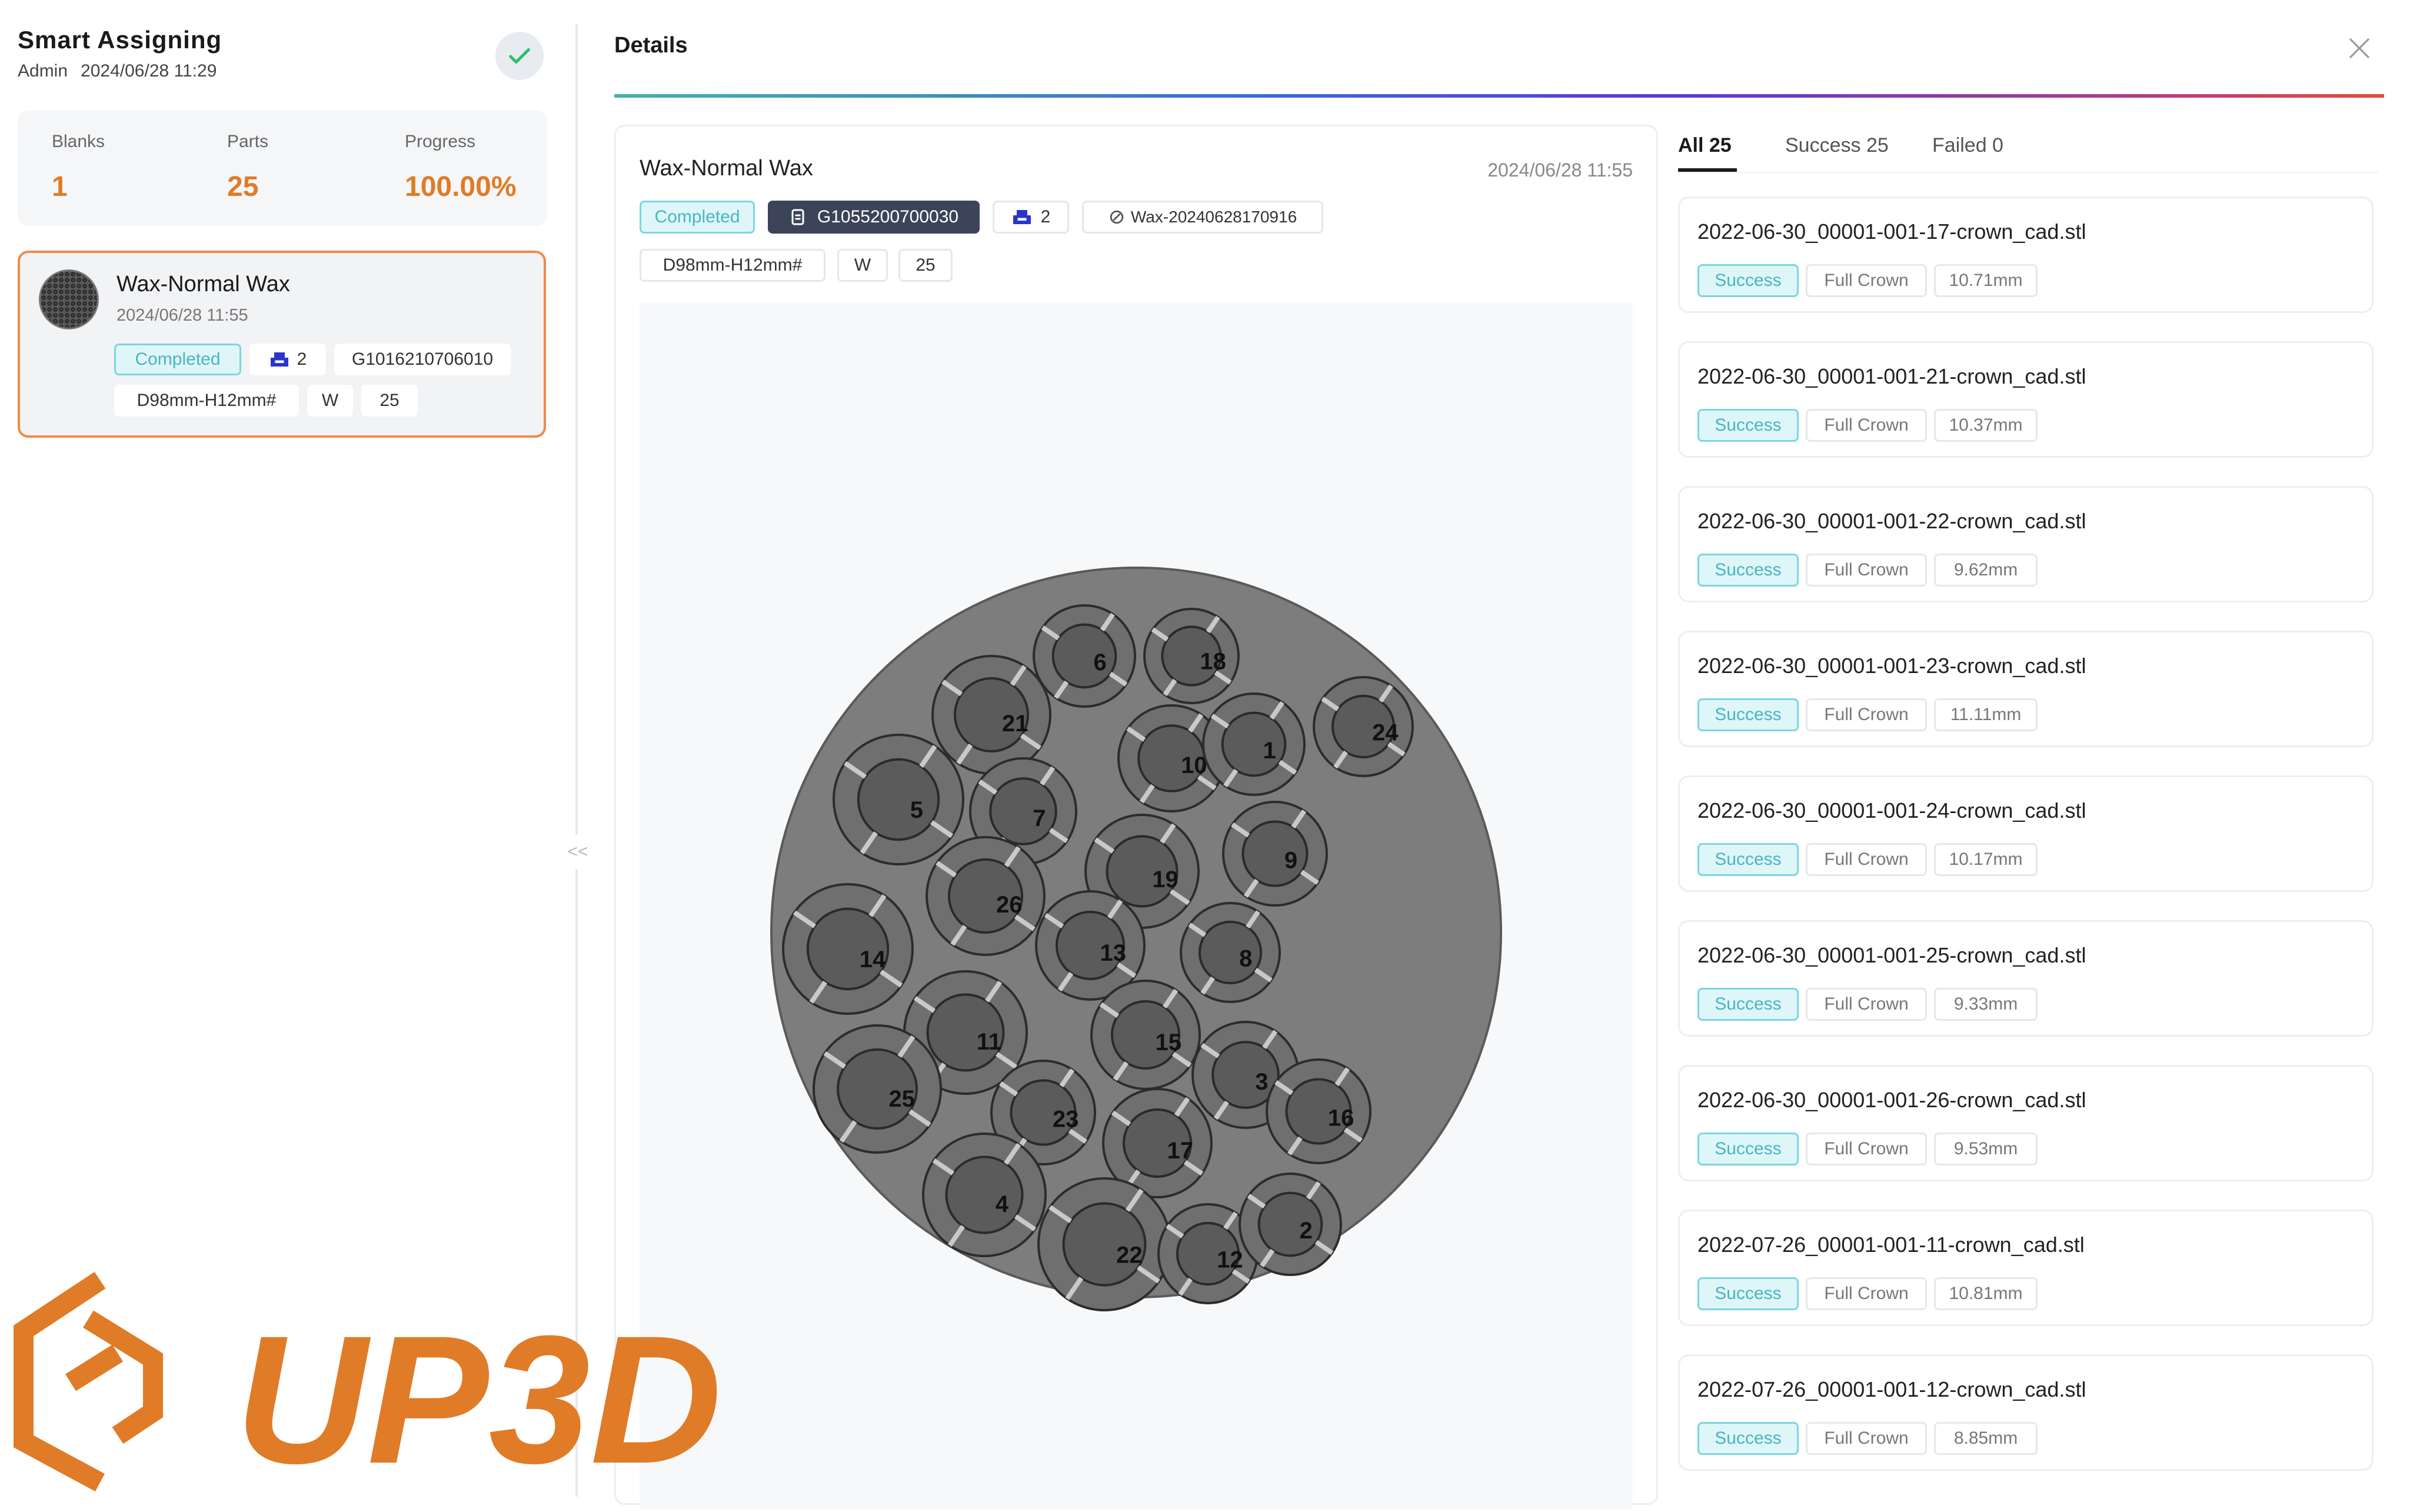  What do you see at coordinates (440, 141) in the screenshot?
I see `stat-progress-label: Progress` at bounding box center [440, 141].